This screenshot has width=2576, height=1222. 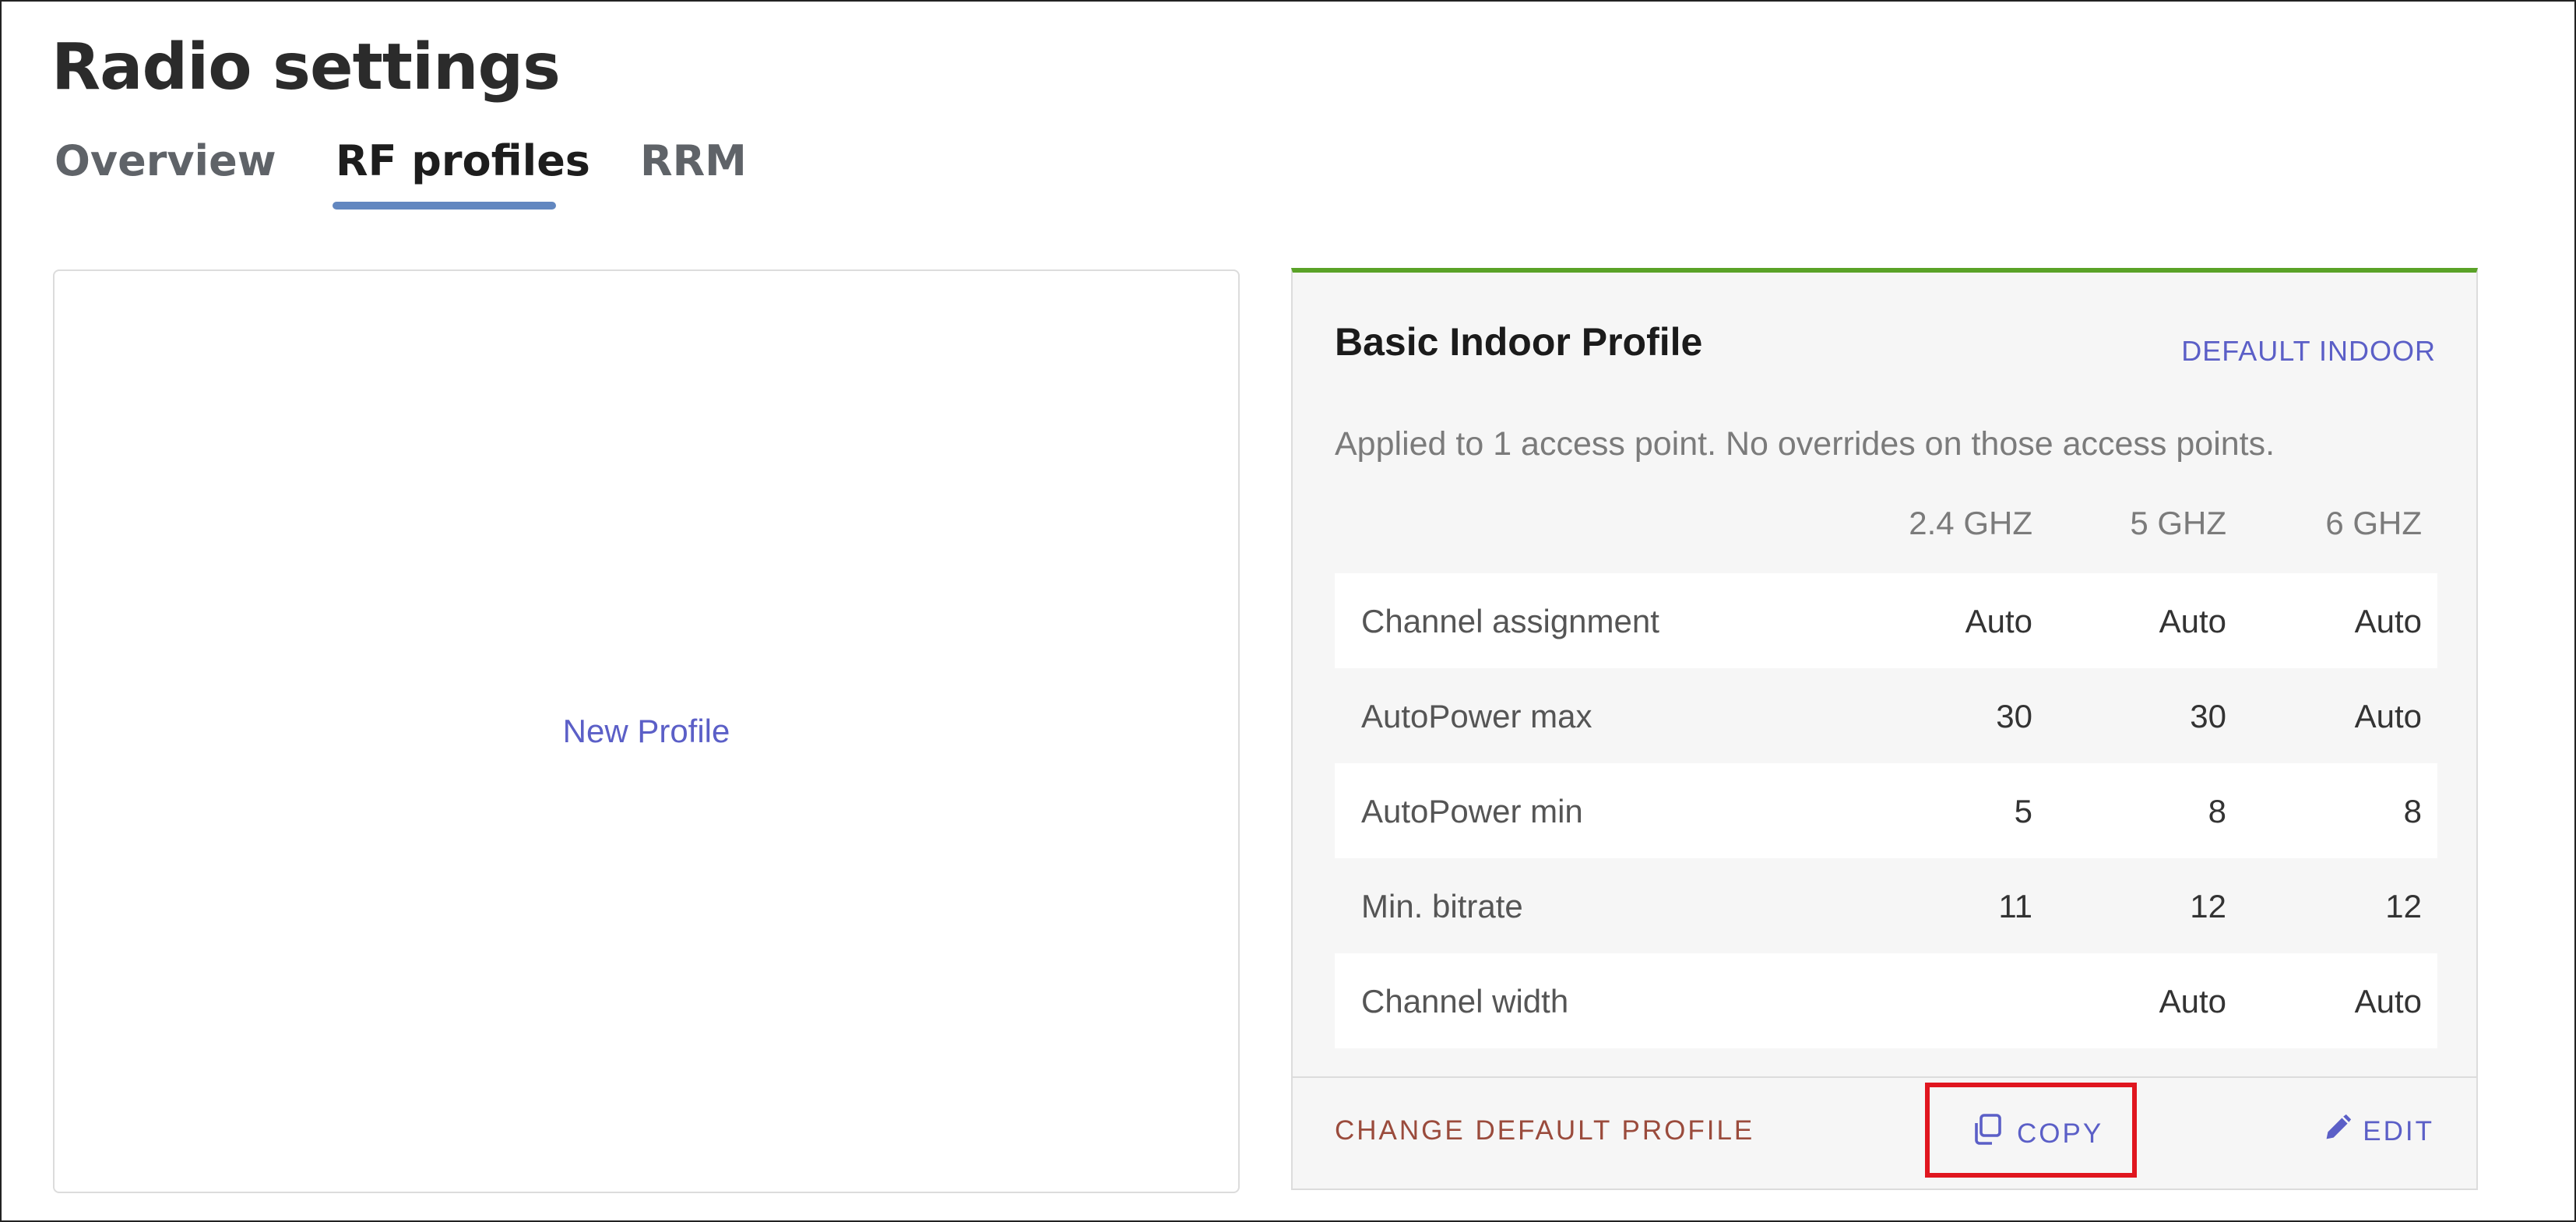 What do you see at coordinates (2217, 811) in the screenshot?
I see `value-5ghz: 8` at bounding box center [2217, 811].